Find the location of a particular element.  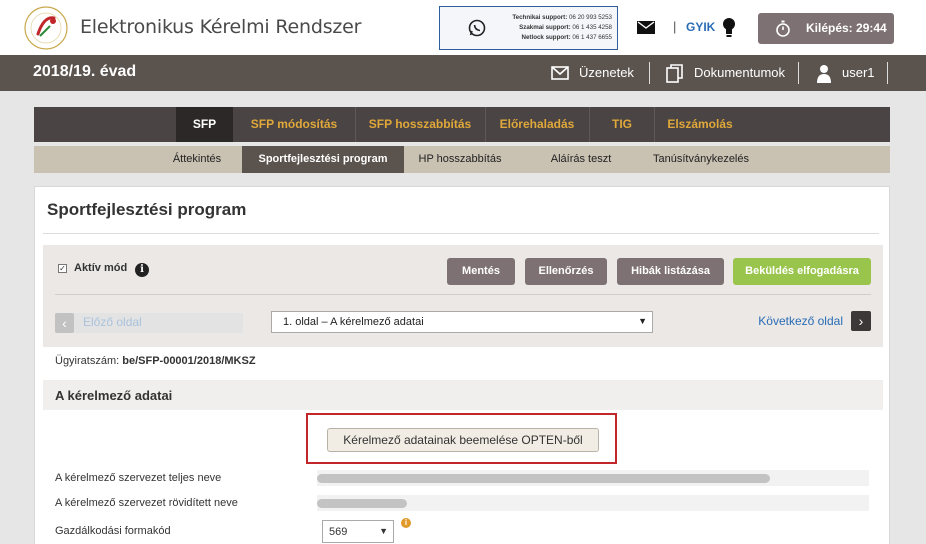

chevron-right-icon: › is located at coordinates (861, 321).